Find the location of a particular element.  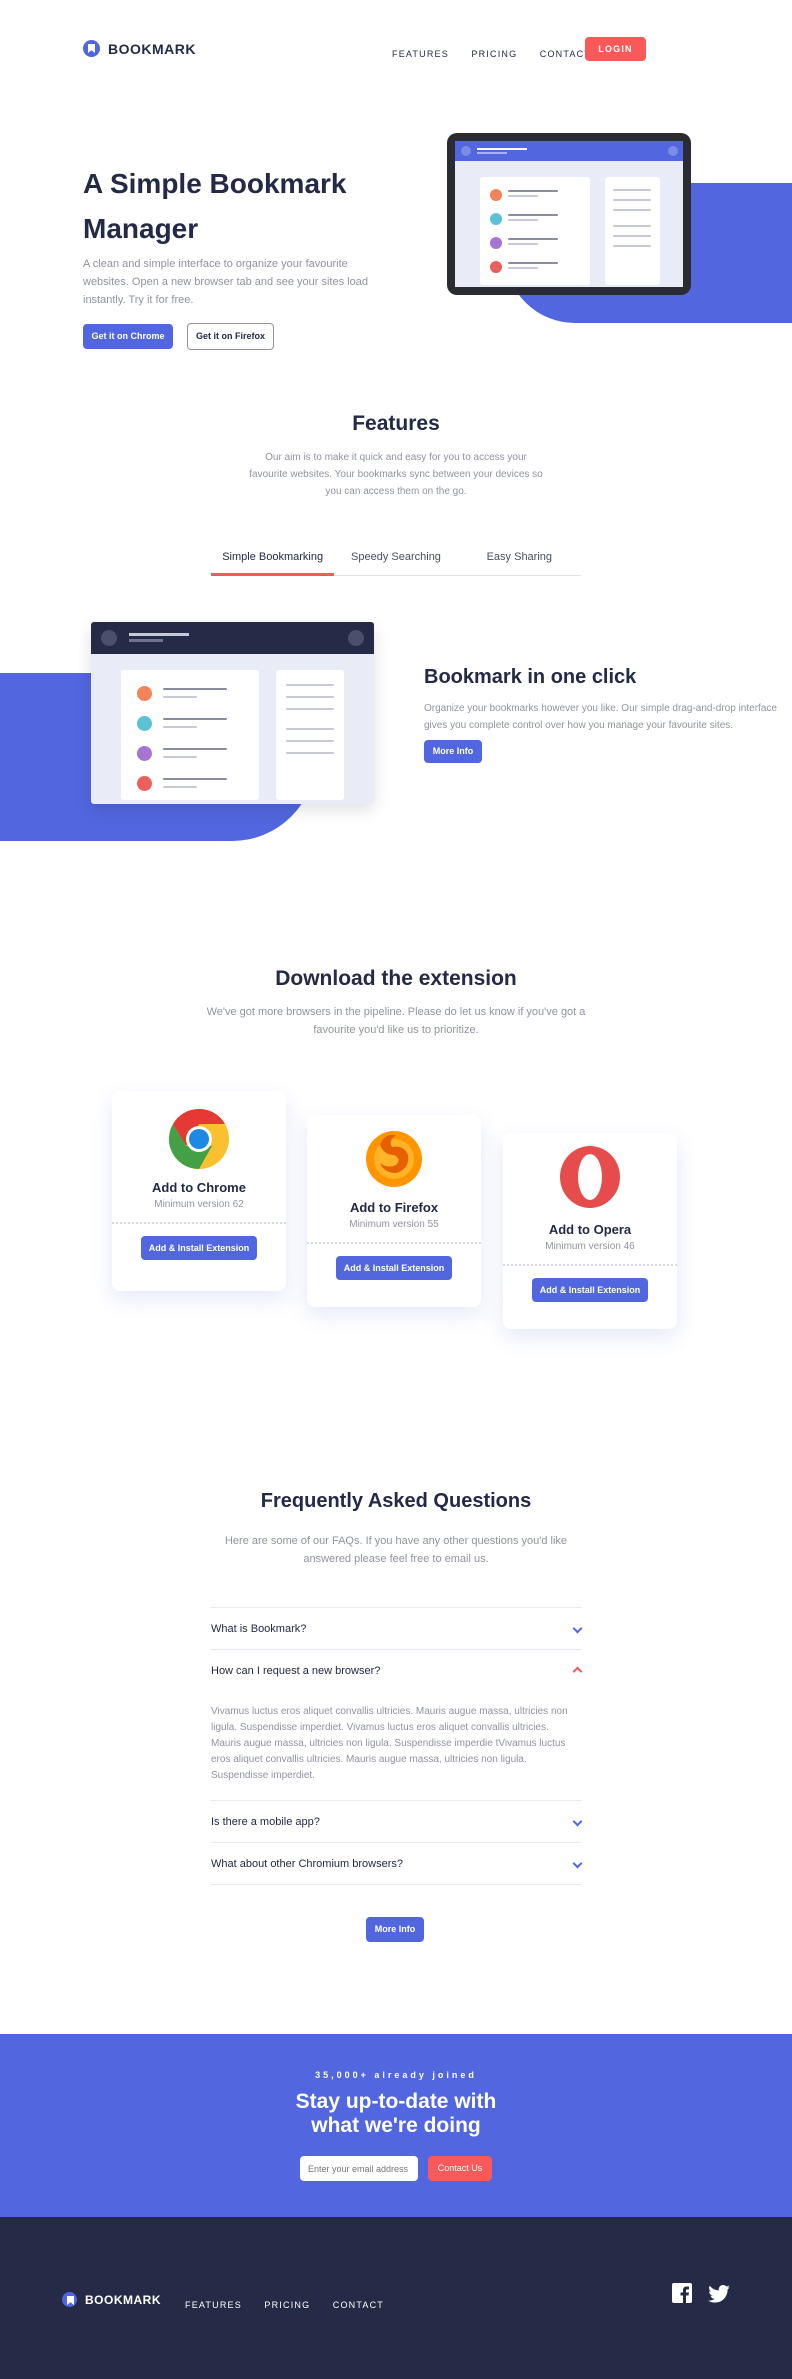

opera-card-title: Add to Opera is located at coordinates (590, 1229).